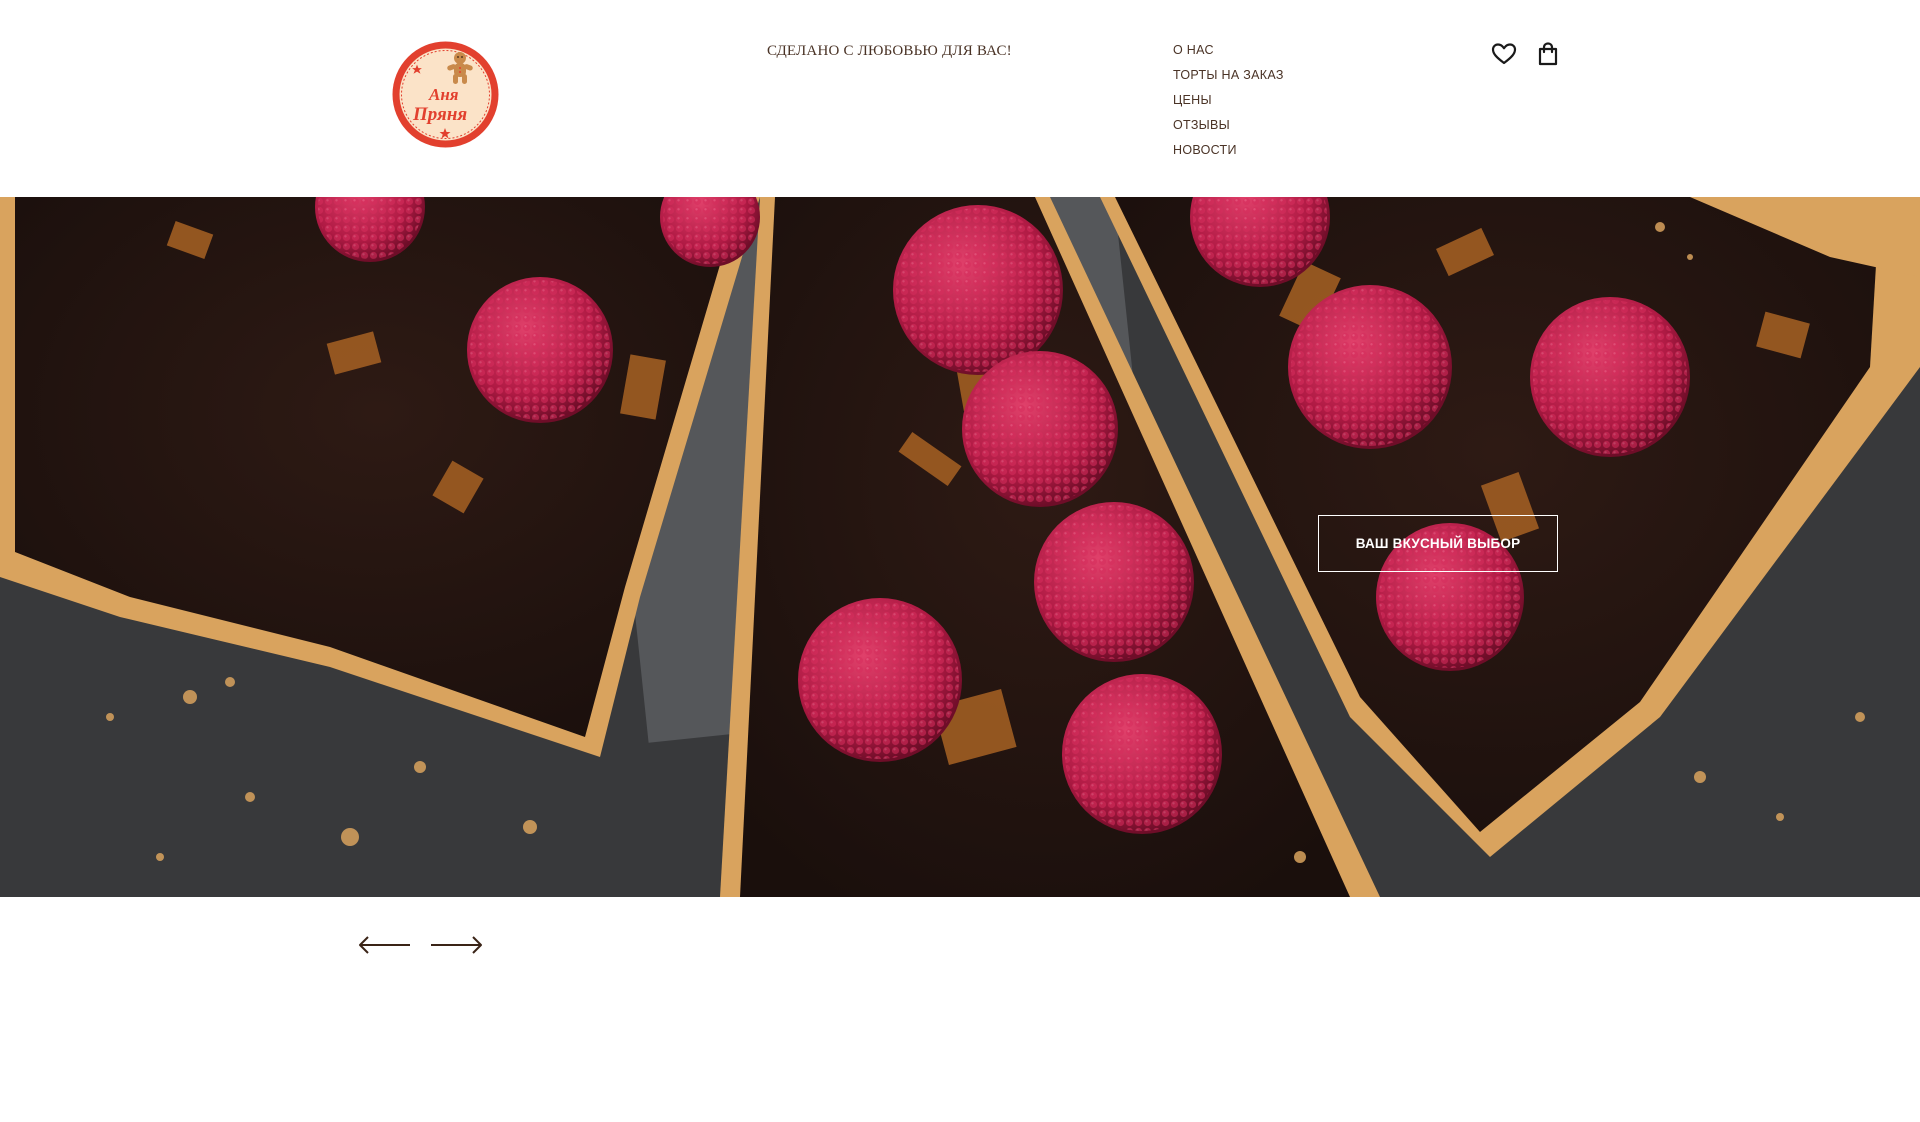 The image size is (1920, 1122). I want to click on nav-item-about: О НАС, so click(1228, 52).